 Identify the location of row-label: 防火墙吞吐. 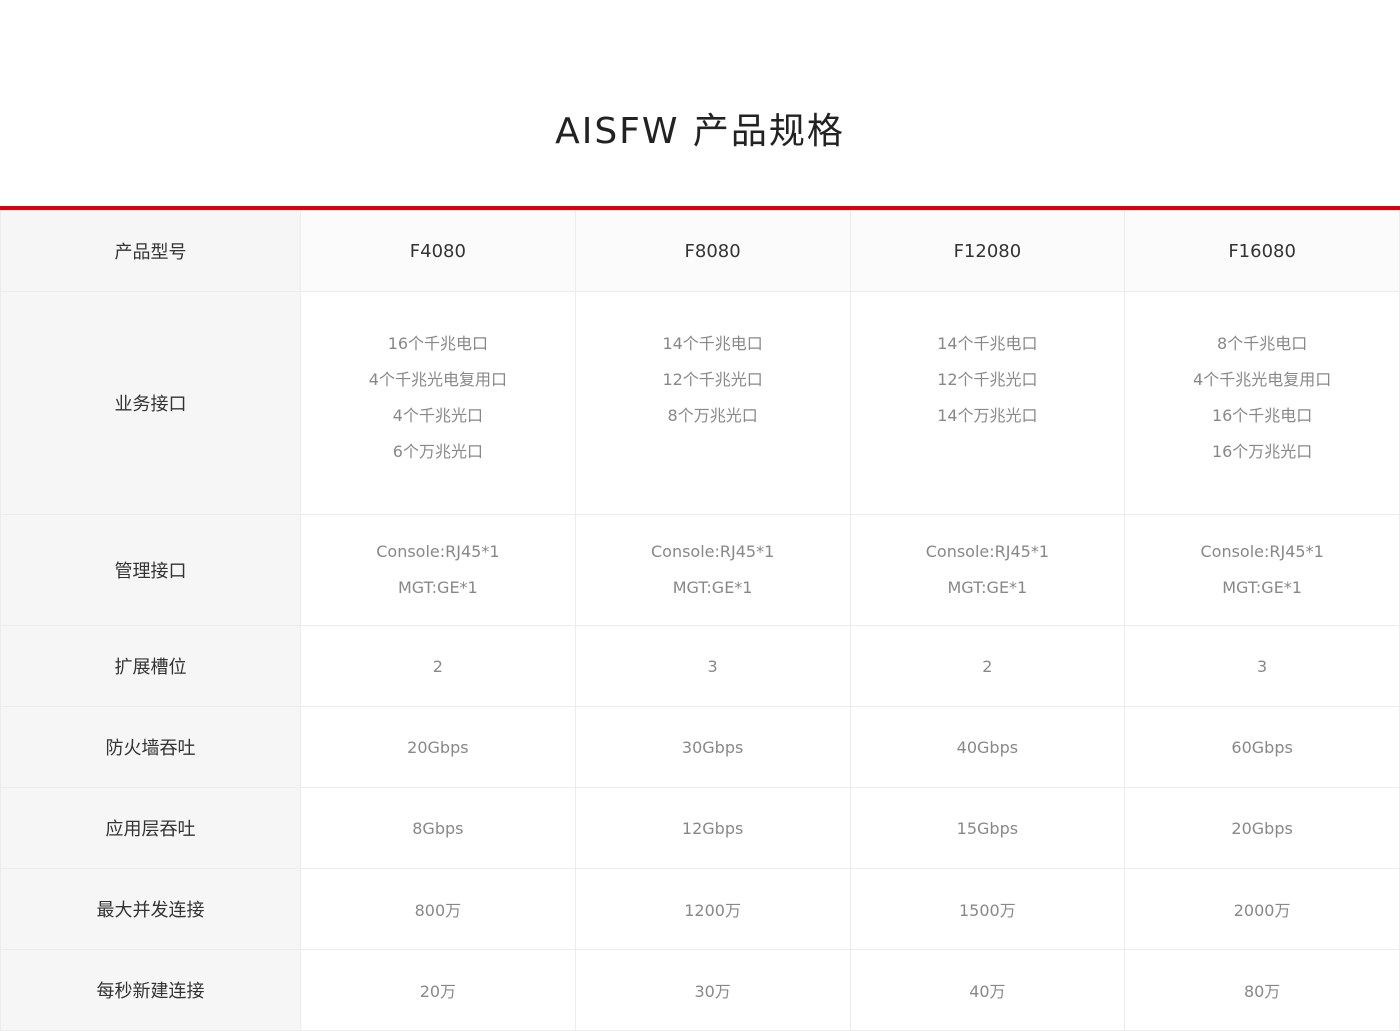
(150, 747).